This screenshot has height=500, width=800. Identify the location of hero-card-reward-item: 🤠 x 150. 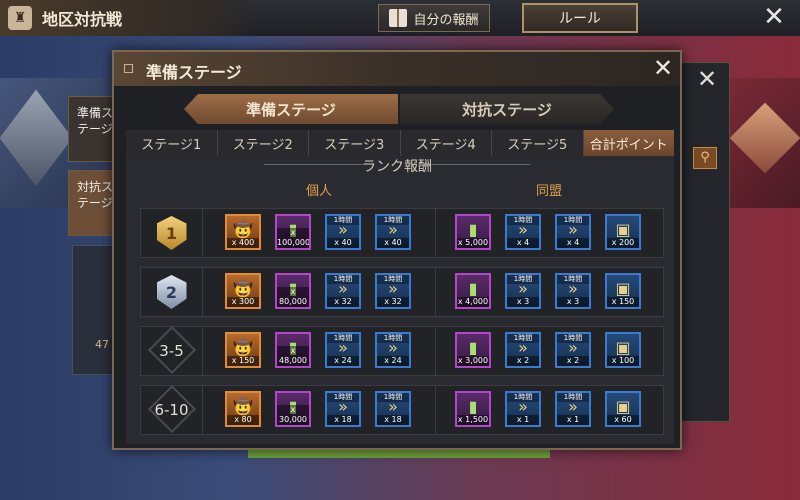
(243, 350).